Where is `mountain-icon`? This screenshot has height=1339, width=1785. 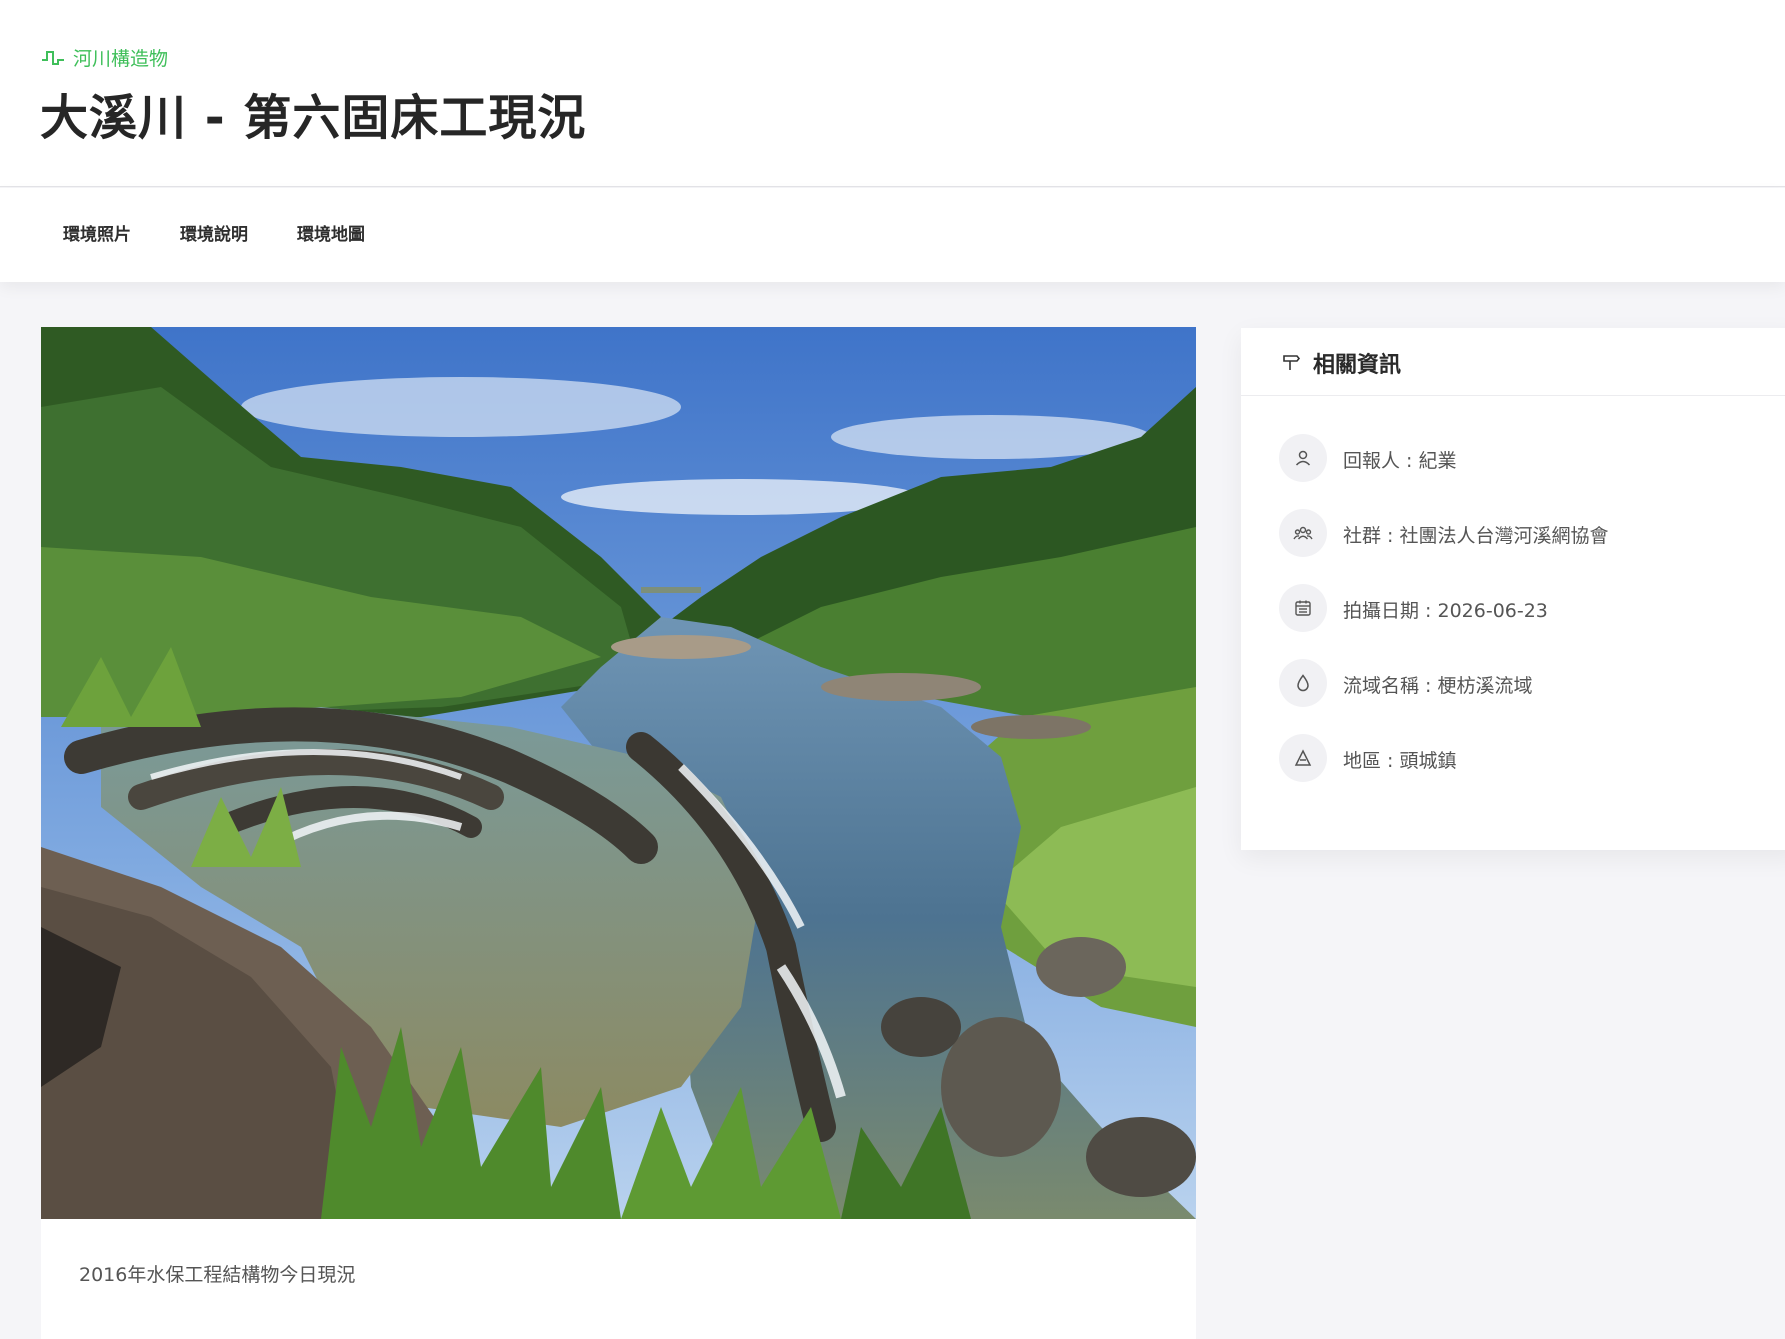
mountain-icon is located at coordinates (1303, 758).